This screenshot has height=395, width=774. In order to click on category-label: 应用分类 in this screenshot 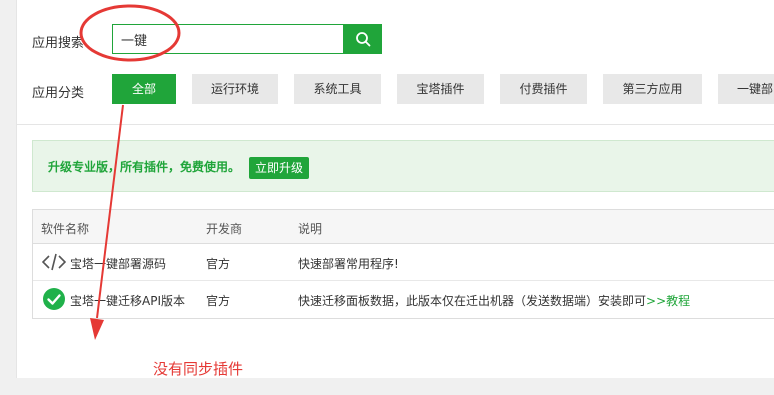, I will do `click(58, 93)`.